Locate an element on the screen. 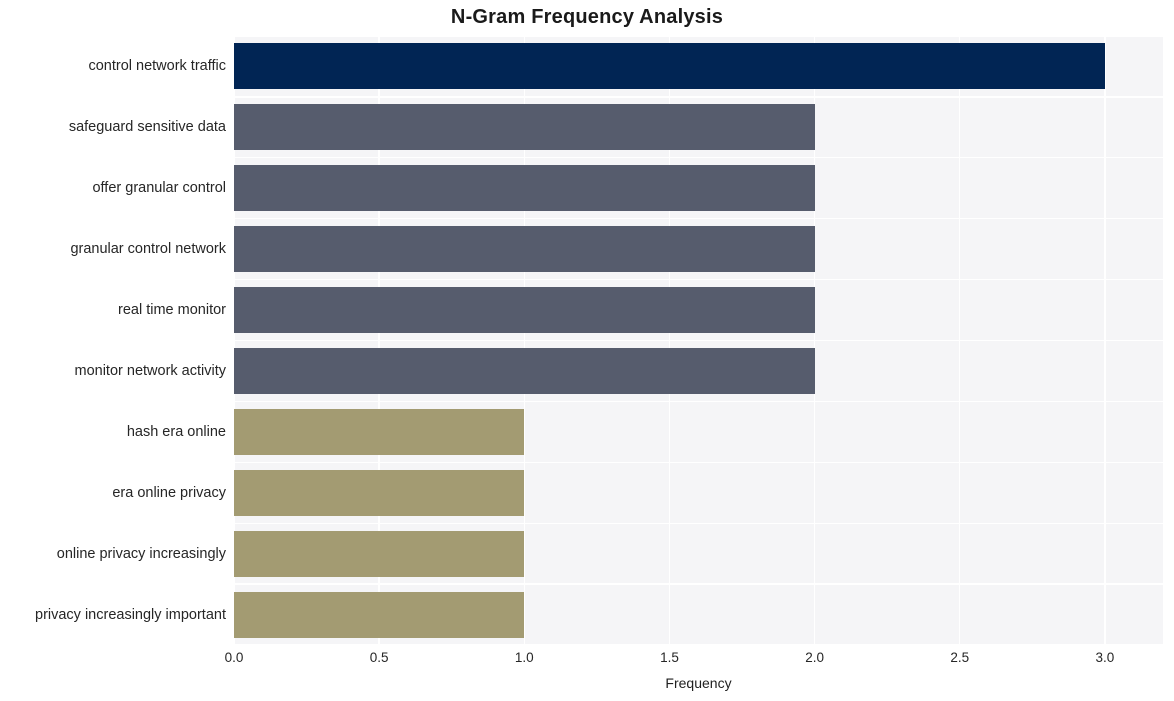  x-axis-tick-label: 0.5 is located at coordinates (379, 657).